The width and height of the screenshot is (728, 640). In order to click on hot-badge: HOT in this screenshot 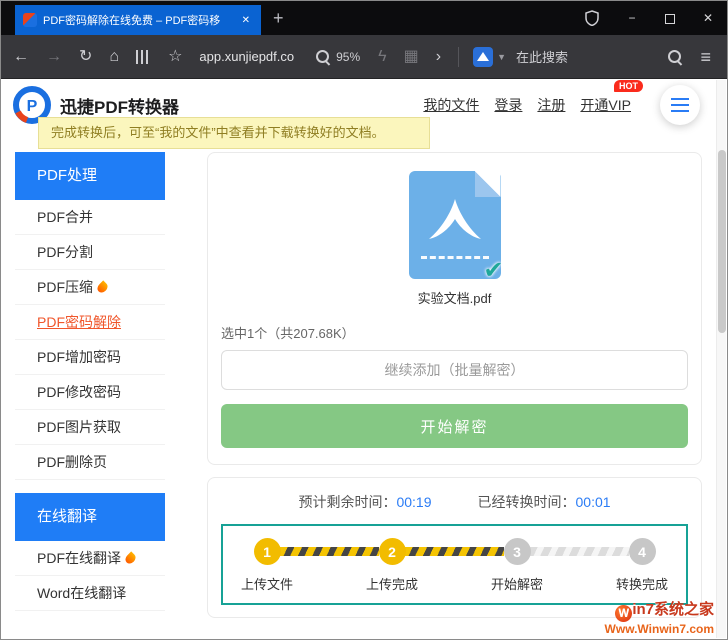, I will do `click(628, 86)`.